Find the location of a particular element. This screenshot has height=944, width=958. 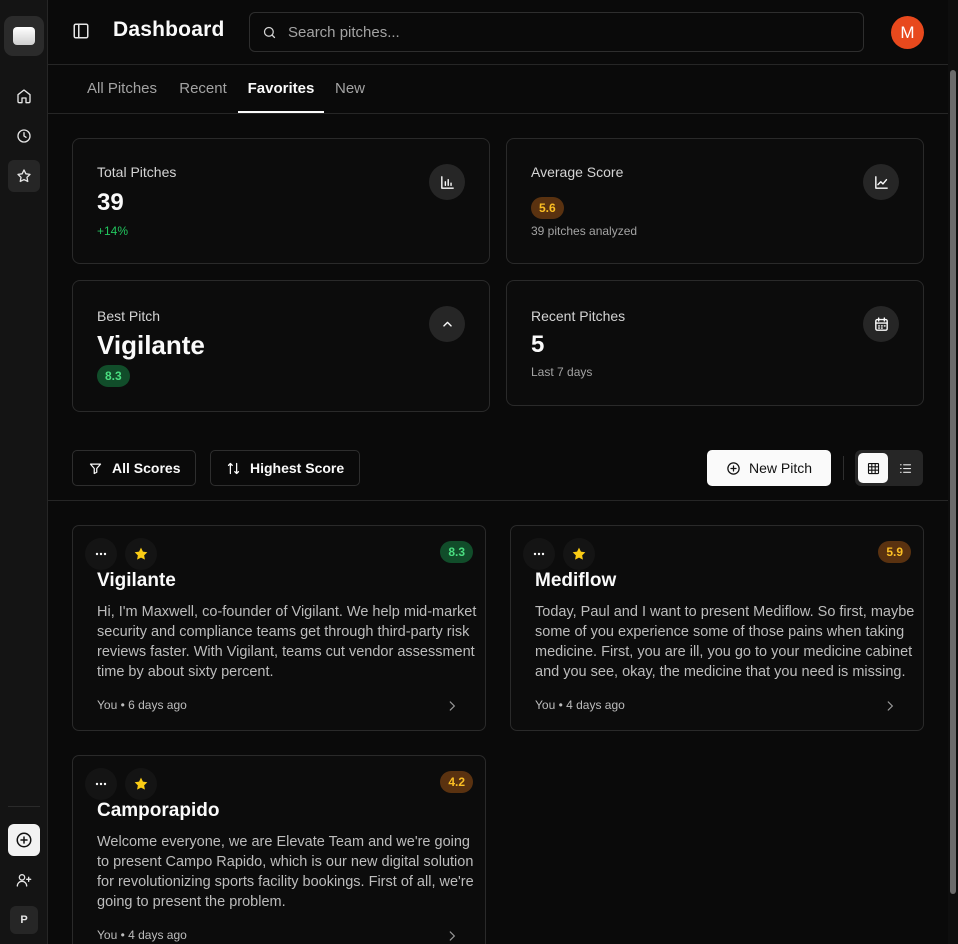

page-title: Dashboard is located at coordinates (169, 29).